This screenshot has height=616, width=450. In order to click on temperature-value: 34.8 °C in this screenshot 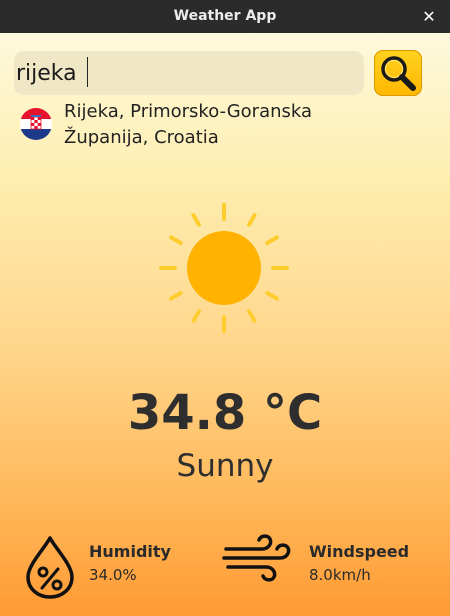, I will do `click(225, 413)`.